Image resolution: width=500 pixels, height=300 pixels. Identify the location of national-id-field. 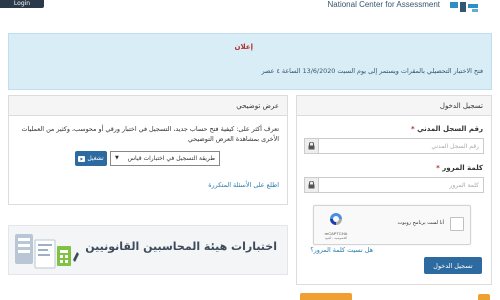
(394, 146).